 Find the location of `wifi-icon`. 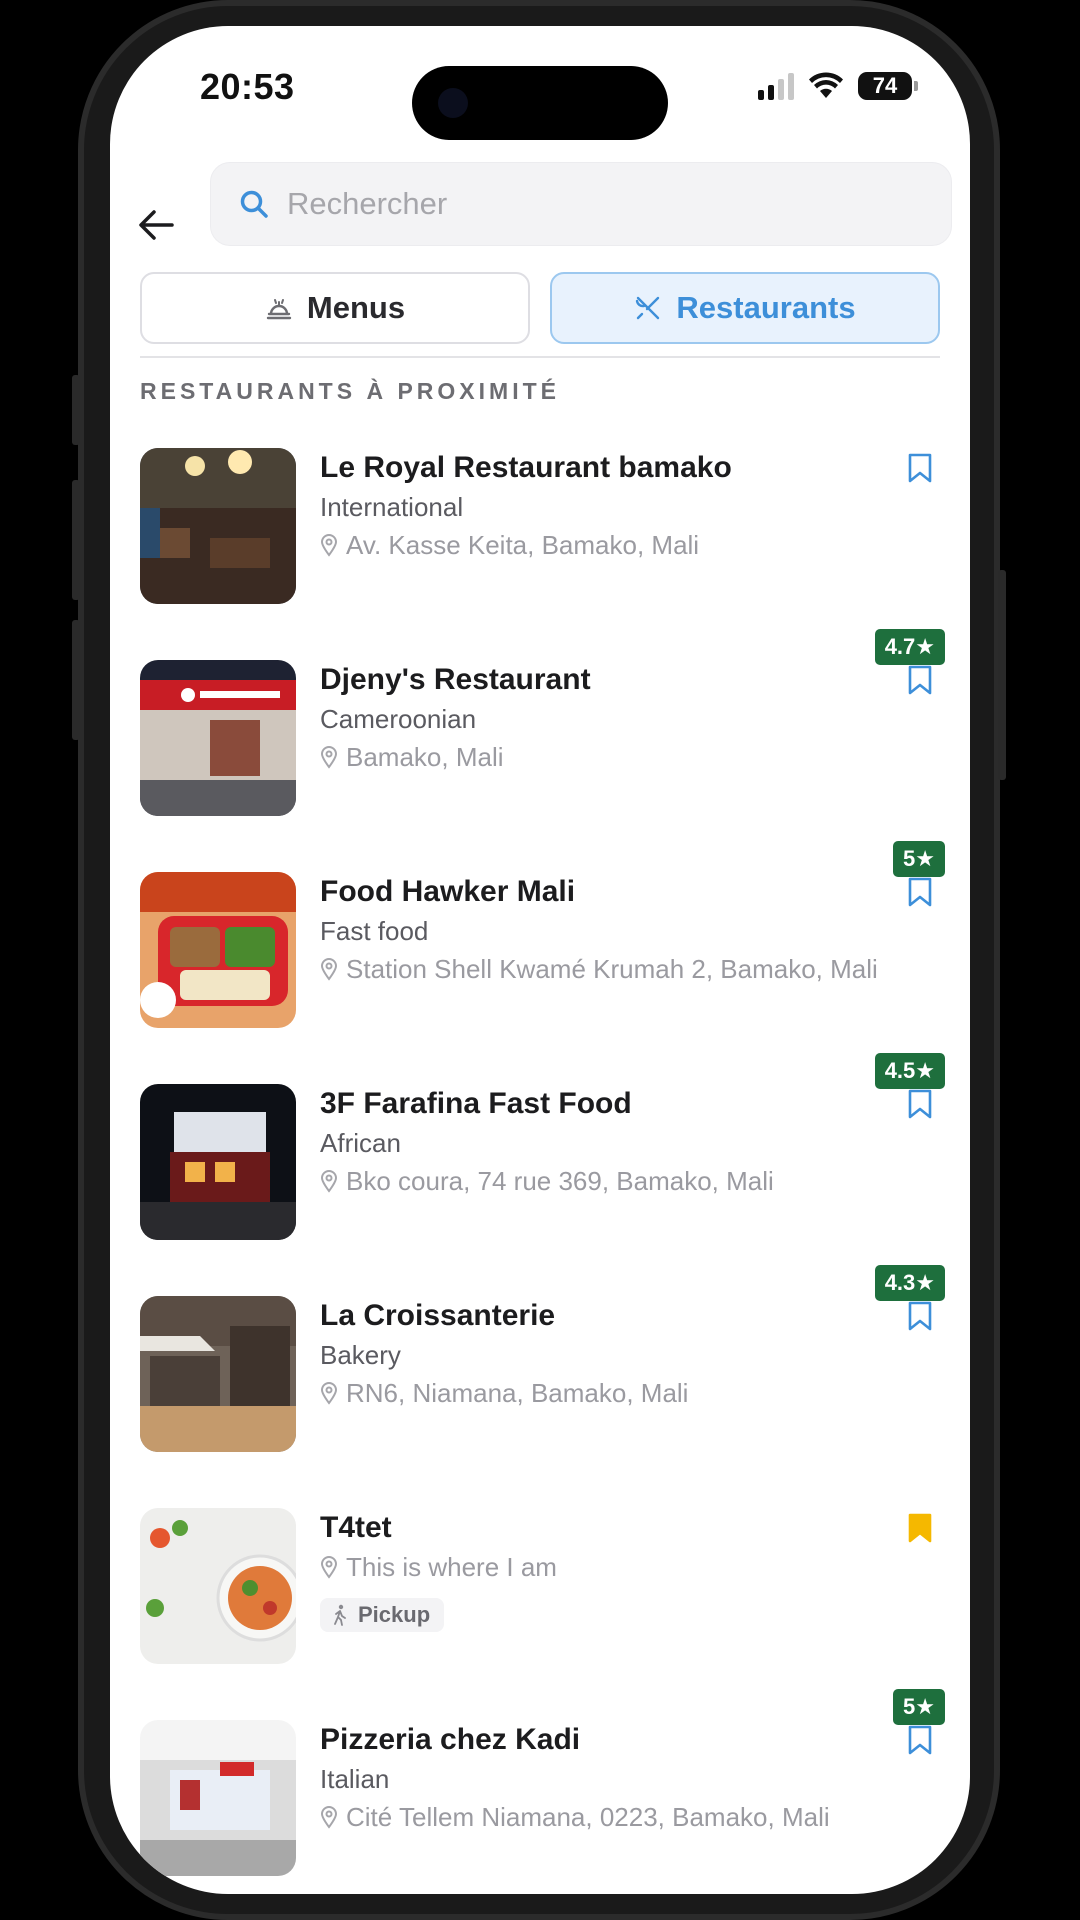

wifi-icon is located at coordinates (826, 85).